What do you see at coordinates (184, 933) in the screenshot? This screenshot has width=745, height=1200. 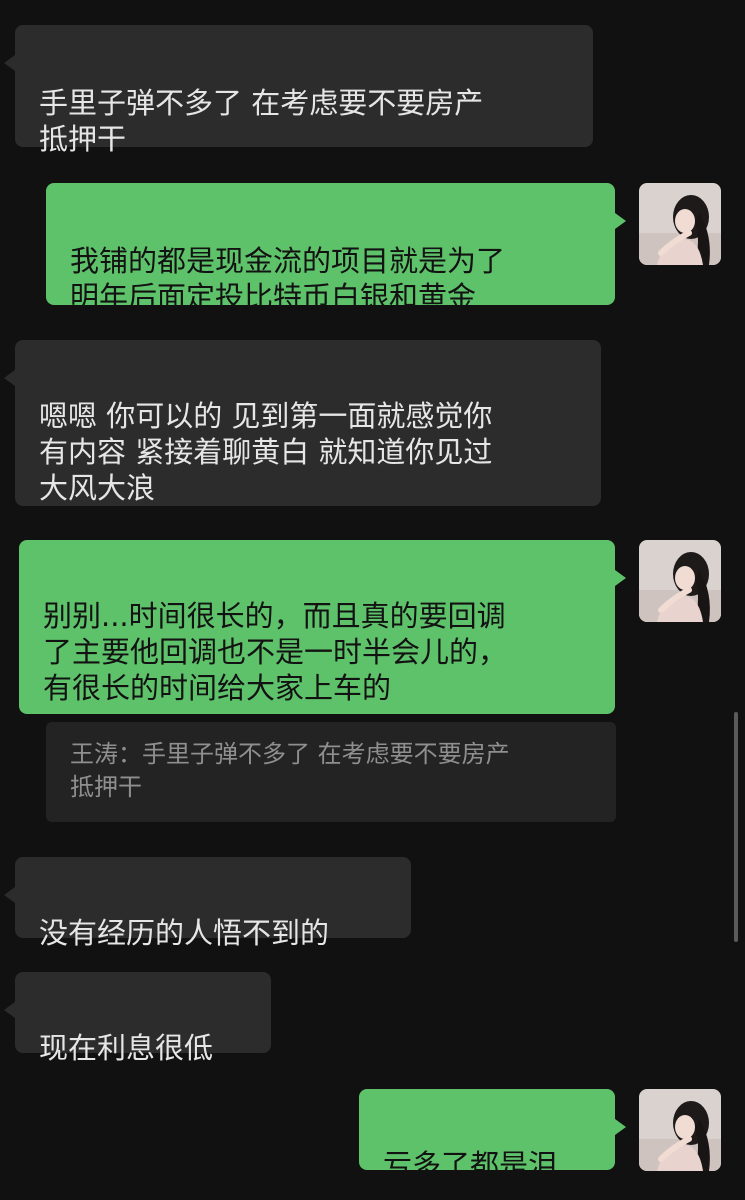 I see `message-text: 没有经历的人悟不到的` at bounding box center [184, 933].